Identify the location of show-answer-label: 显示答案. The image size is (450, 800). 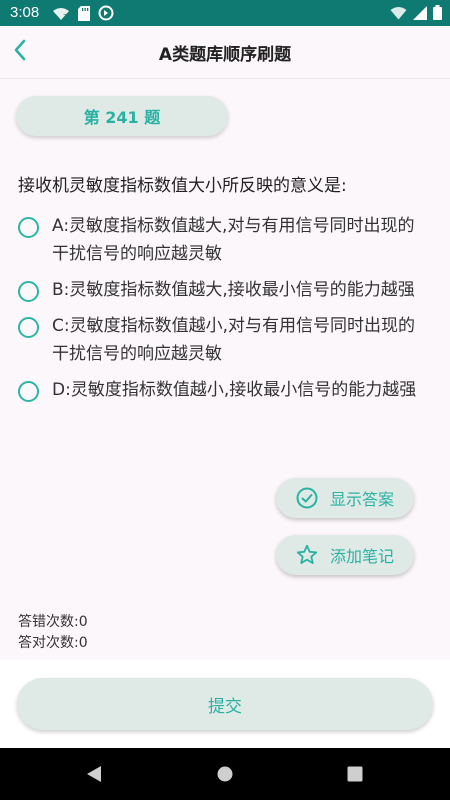
(361, 499).